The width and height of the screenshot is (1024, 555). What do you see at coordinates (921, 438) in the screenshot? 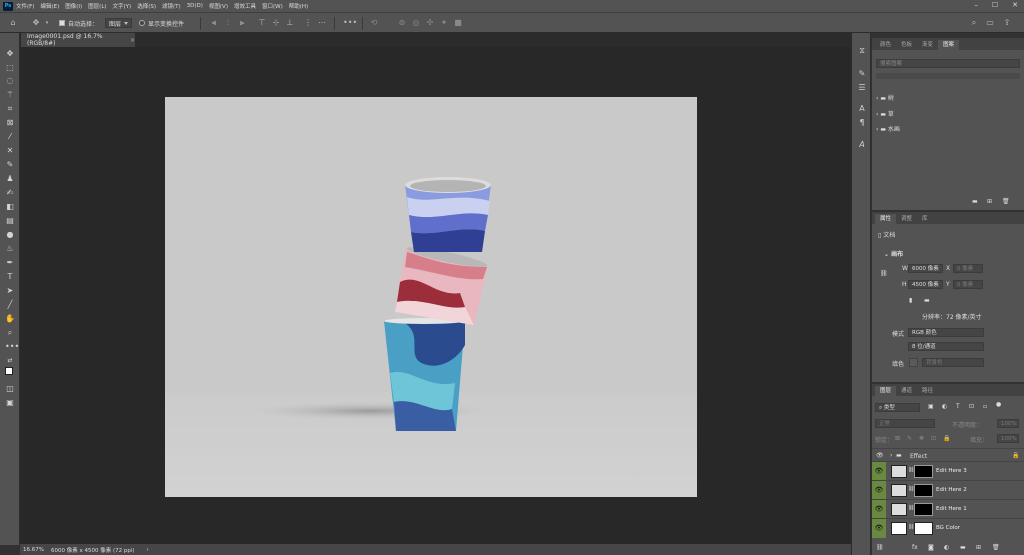
I see `lock-position-icon: ✥` at bounding box center [921, 438].